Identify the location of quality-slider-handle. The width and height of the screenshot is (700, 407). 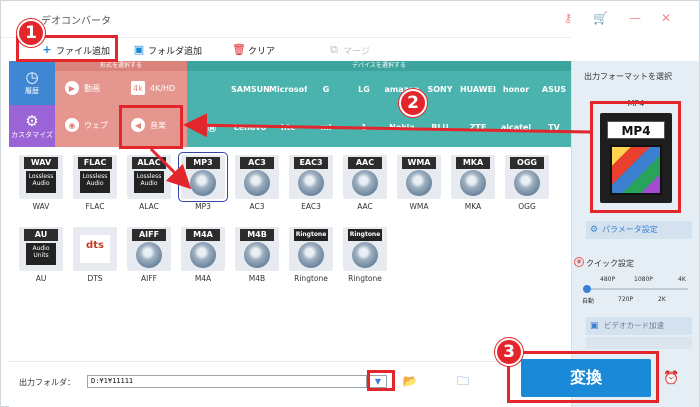
(587, 289).